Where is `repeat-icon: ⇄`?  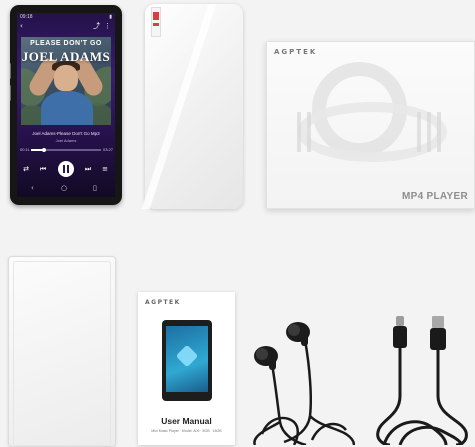 repeat-icon: ⇄ is located at coordinates (26, 169).